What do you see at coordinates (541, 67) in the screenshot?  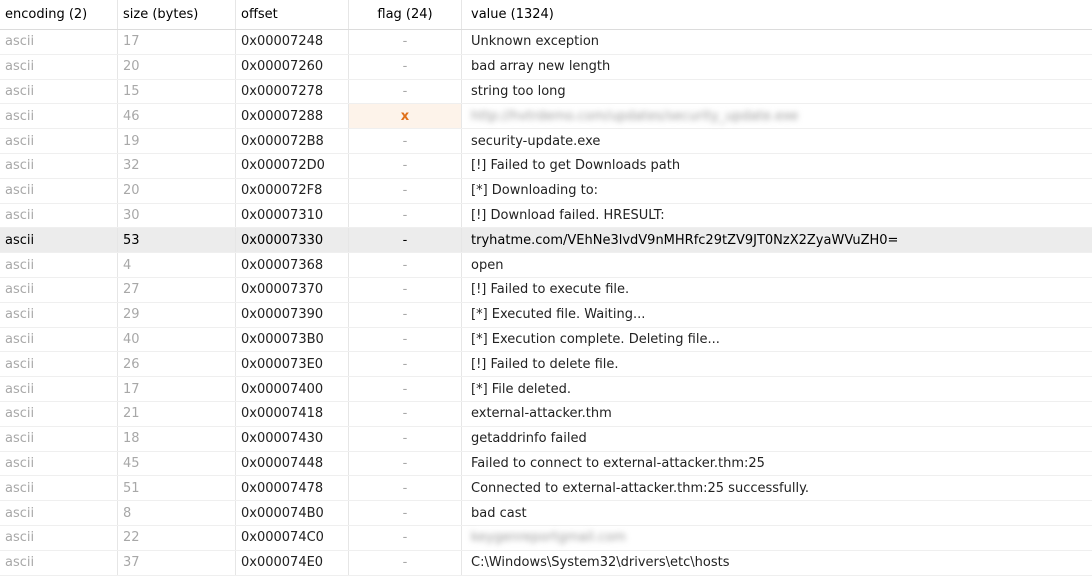 I see `cell-value: bad array new length` at bounding box center [541, 67].